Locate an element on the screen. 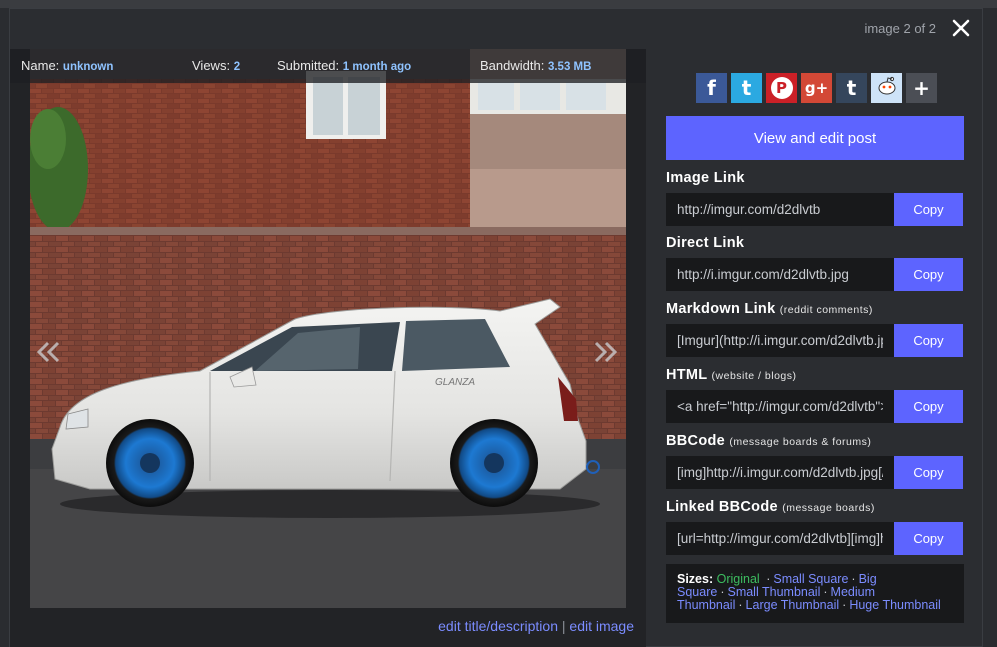  meta-name: Name: unknown is located at coordinates (67, 65).